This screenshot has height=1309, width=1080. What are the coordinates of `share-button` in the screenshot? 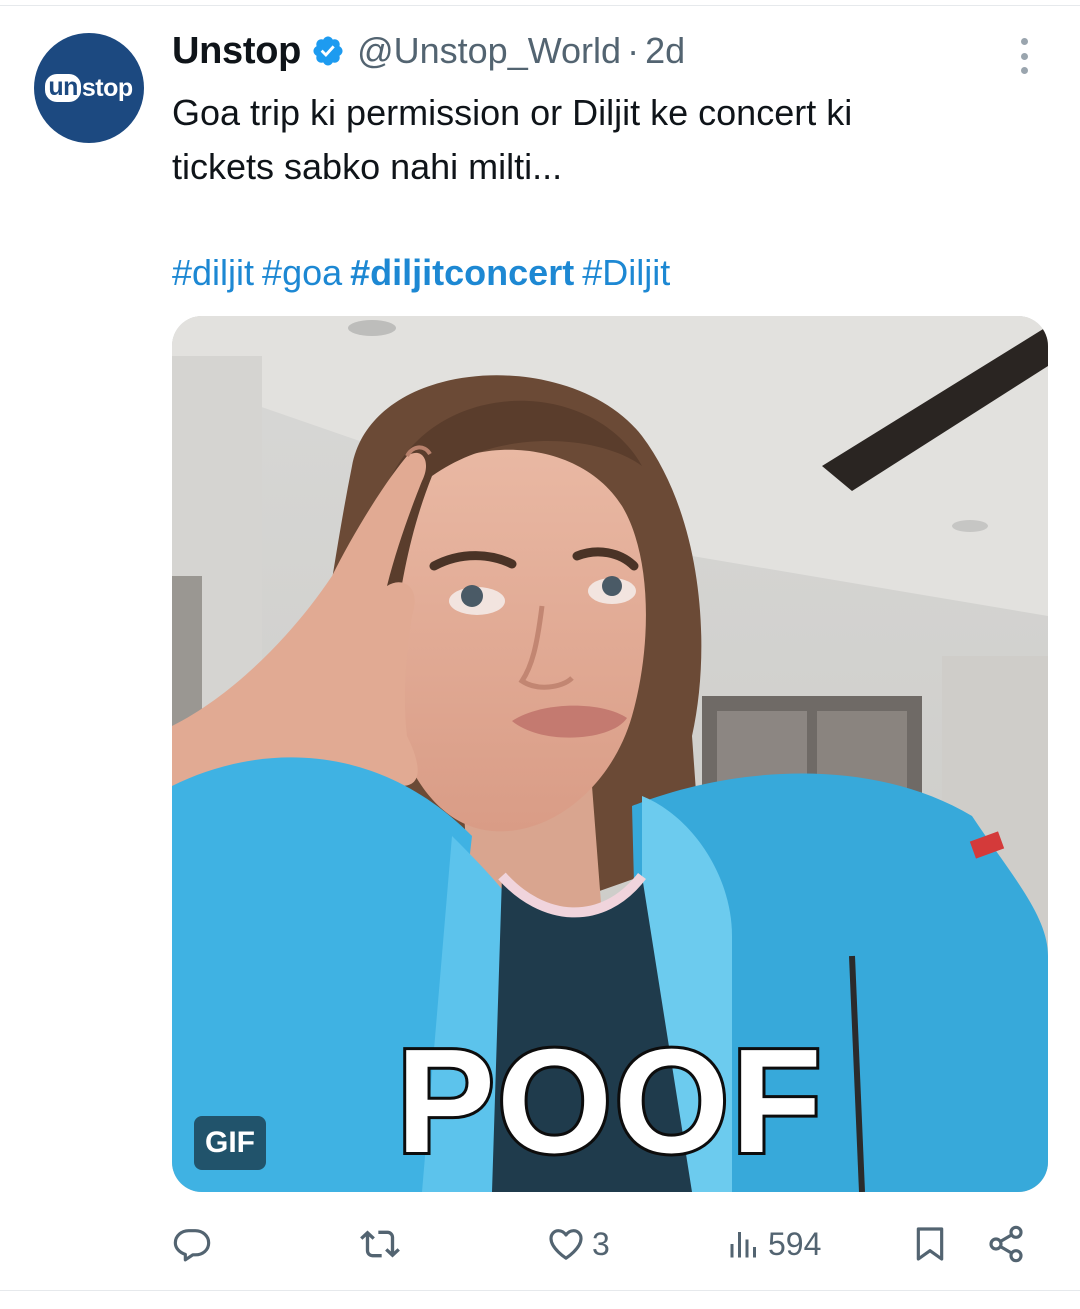 It's located at (1006, 1244).